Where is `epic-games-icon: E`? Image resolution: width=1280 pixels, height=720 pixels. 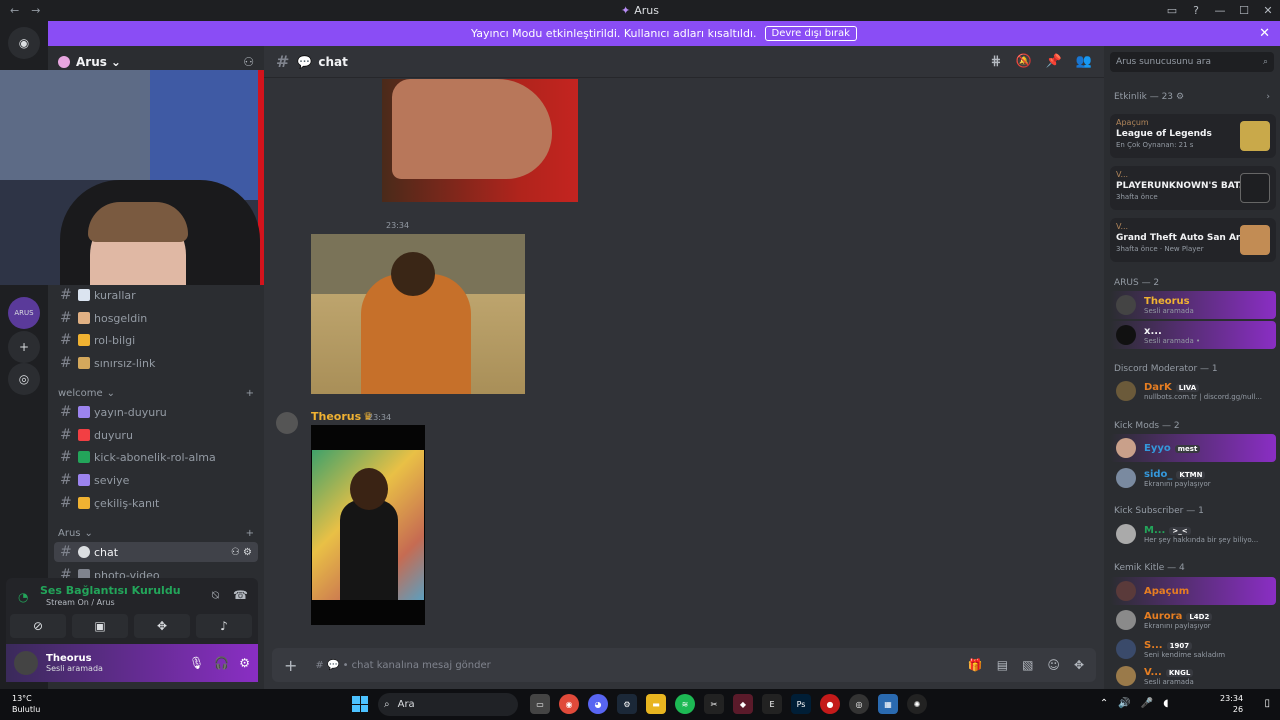 epic-games-icon: E is located at coordinates (772, 704).